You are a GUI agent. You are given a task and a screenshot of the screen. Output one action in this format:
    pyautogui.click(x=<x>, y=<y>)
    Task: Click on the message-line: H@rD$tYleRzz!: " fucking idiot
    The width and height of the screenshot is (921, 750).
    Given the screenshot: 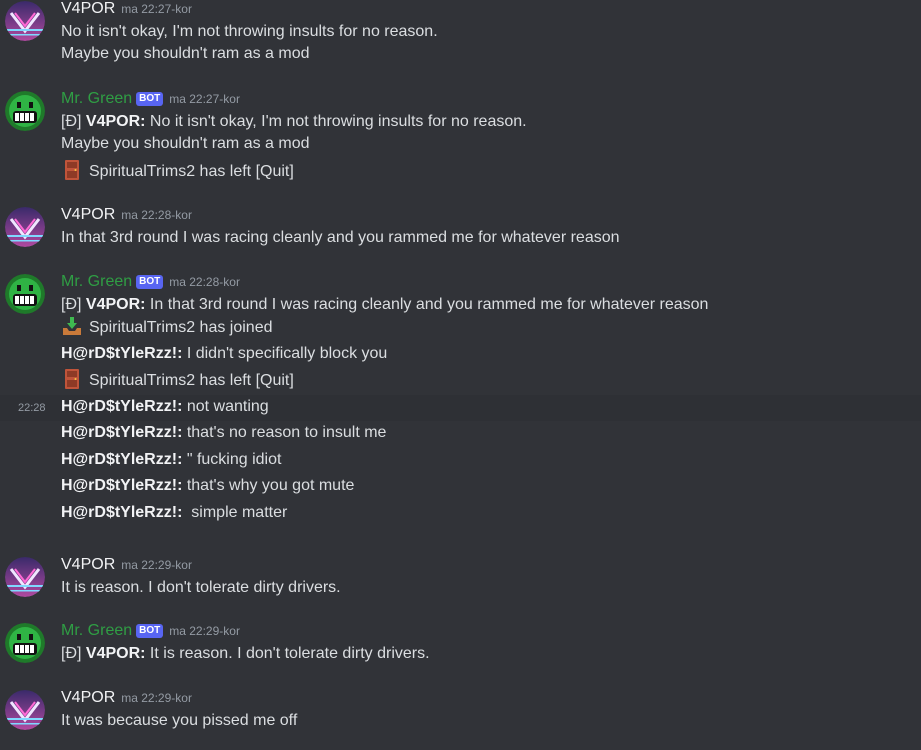 What is the action you would take?
    pyautogui.click(x=171, y=460)
    